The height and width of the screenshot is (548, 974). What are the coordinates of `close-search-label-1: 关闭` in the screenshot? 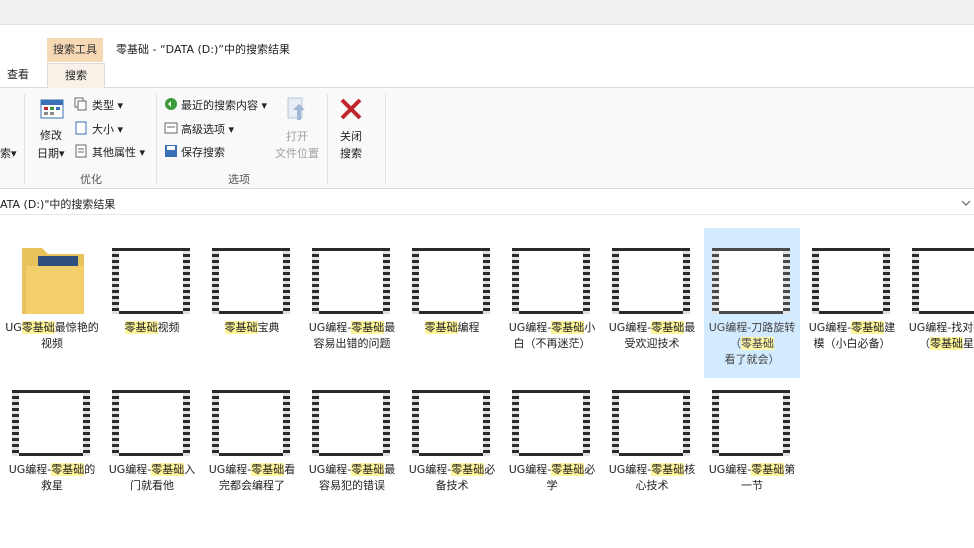 It's located at (351, 136).